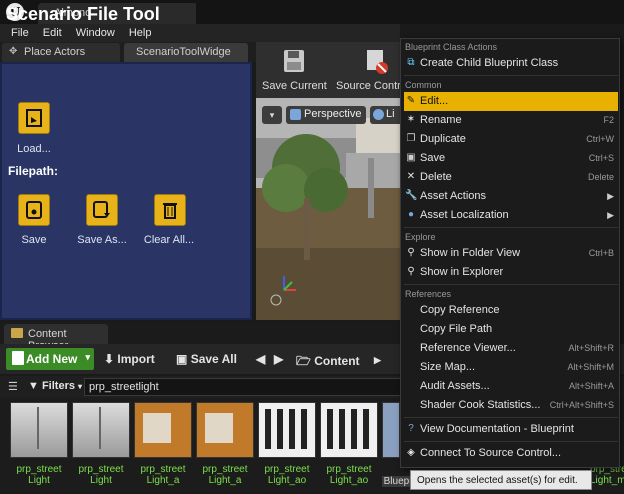 This screenshot has width=624, height=494. I want to click on path-chevron-icon: ▶, so click(377, 360).